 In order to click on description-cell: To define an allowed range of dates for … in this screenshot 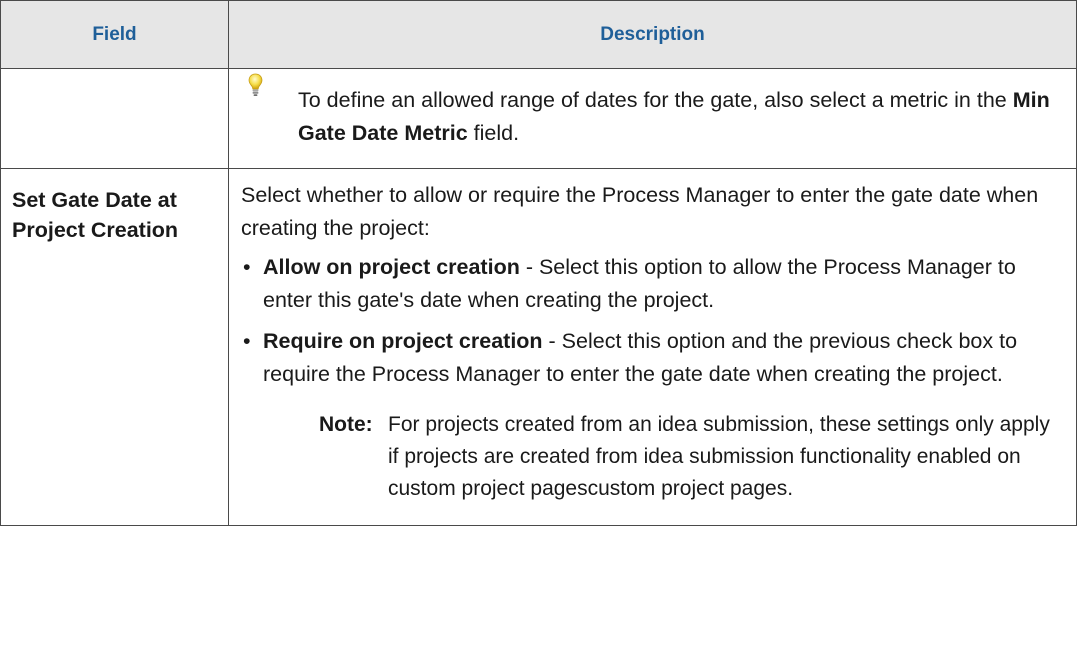, I will do `click(652, 118)`.